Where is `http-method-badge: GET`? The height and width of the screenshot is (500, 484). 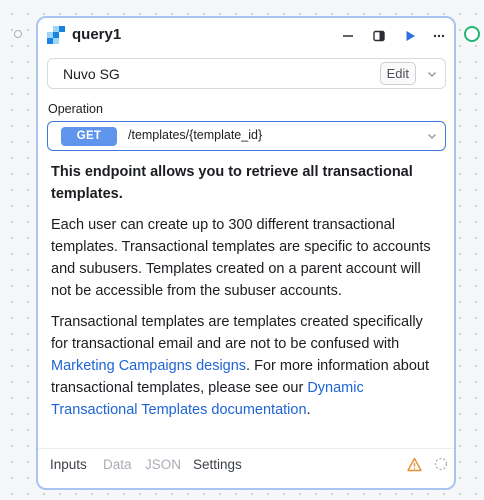
http-method-badge: GET is located at coordinates (89, 136).